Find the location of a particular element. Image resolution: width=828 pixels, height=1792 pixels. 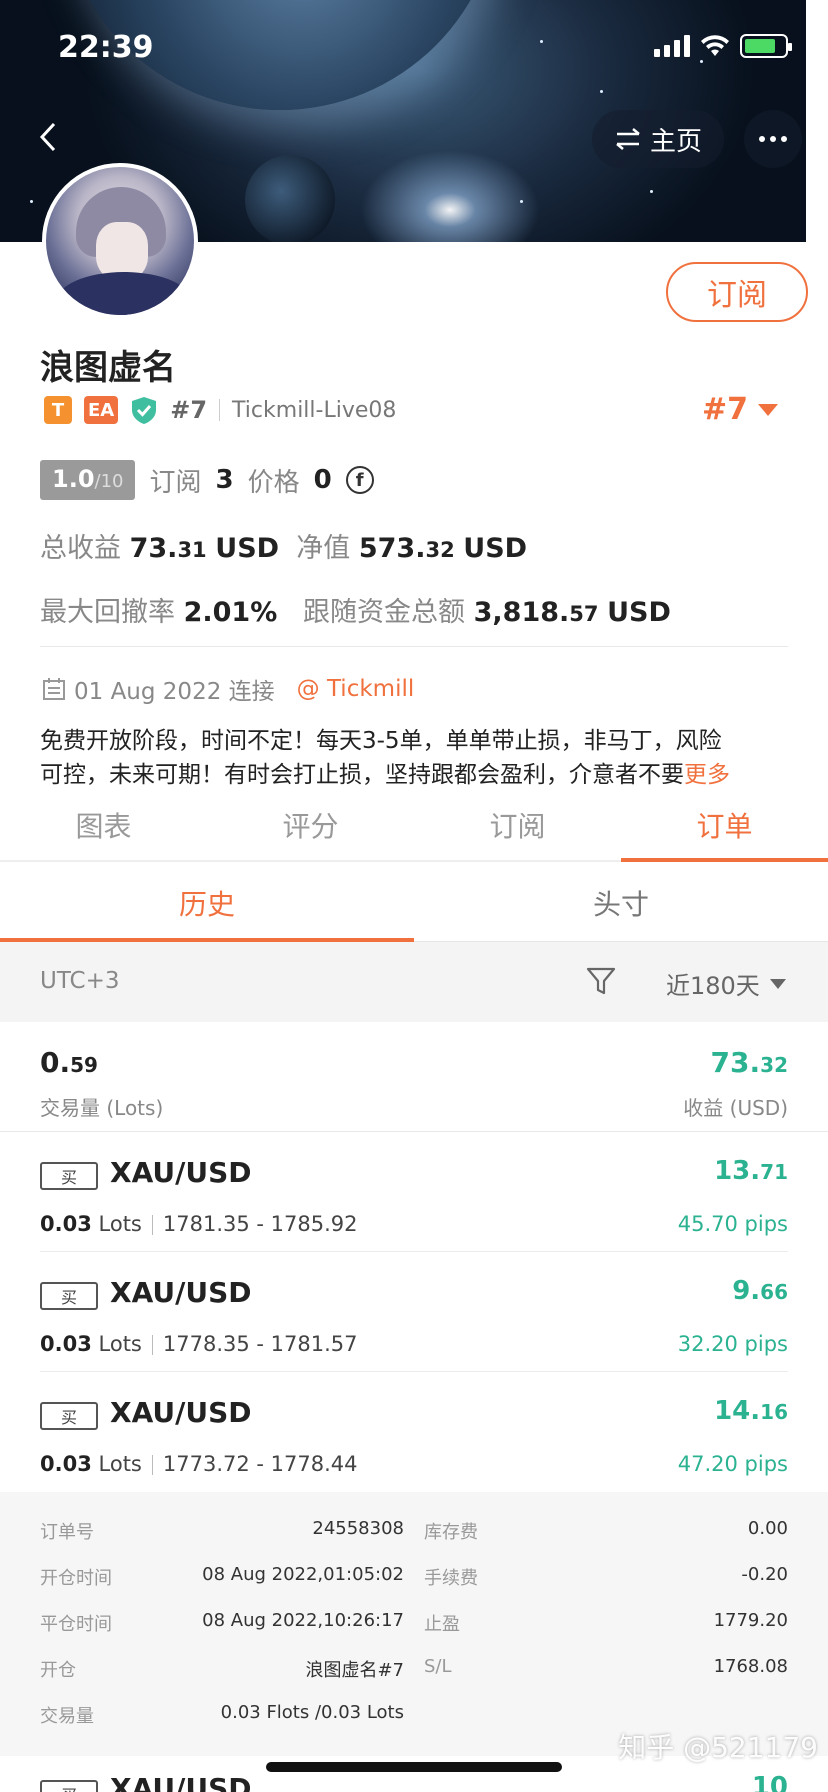

detail-row: 平仓时间 08 Aug 2022,10:26:17 止盈 1779.20 is located at coordinates (414, 1622).